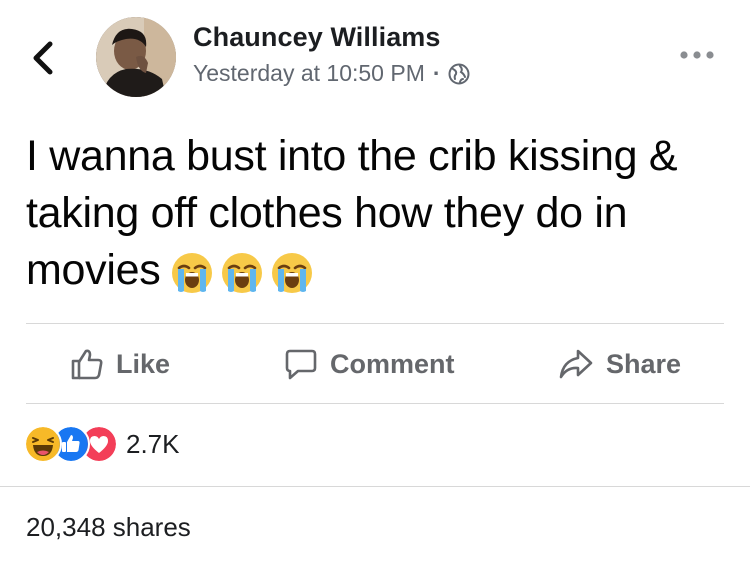 Image resolution: width=750 pixels, height=583 pixels. What do you see at coordinates (309, 73) in the screenshot?
I see `timestamp: Yesterday at 10:50 PM` at bounding box center [309, 73].